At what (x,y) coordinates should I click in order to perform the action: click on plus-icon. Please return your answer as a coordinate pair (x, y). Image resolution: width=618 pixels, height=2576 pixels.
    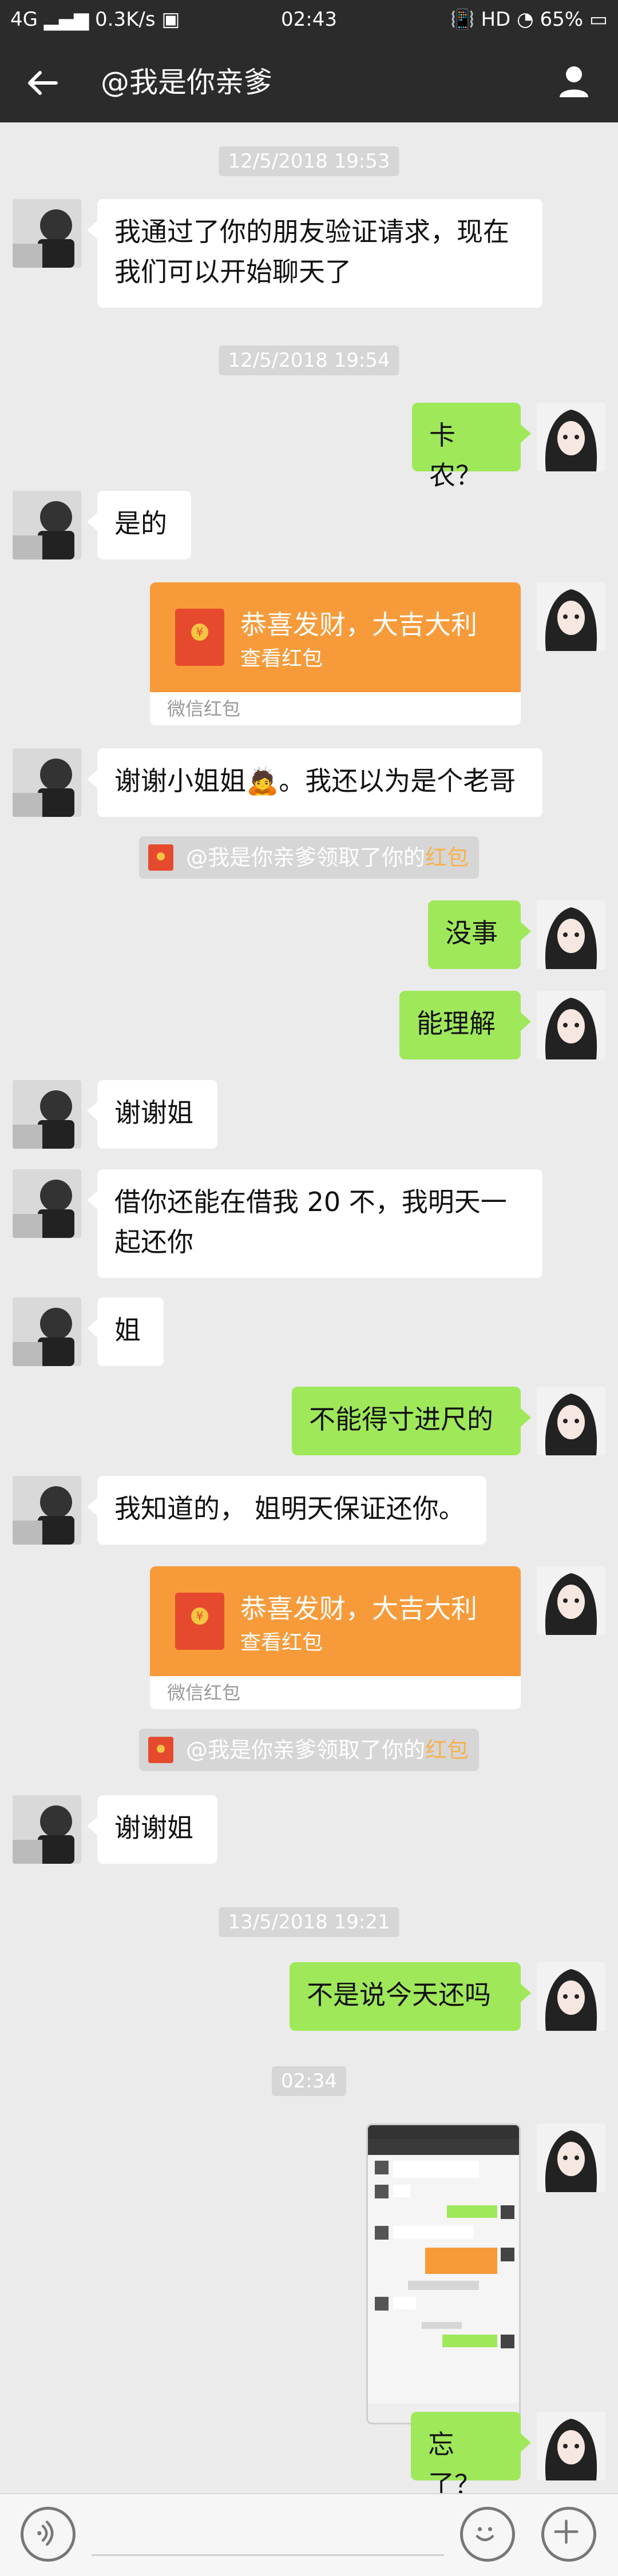
    Looking at the image, I should click on (566, 2531).